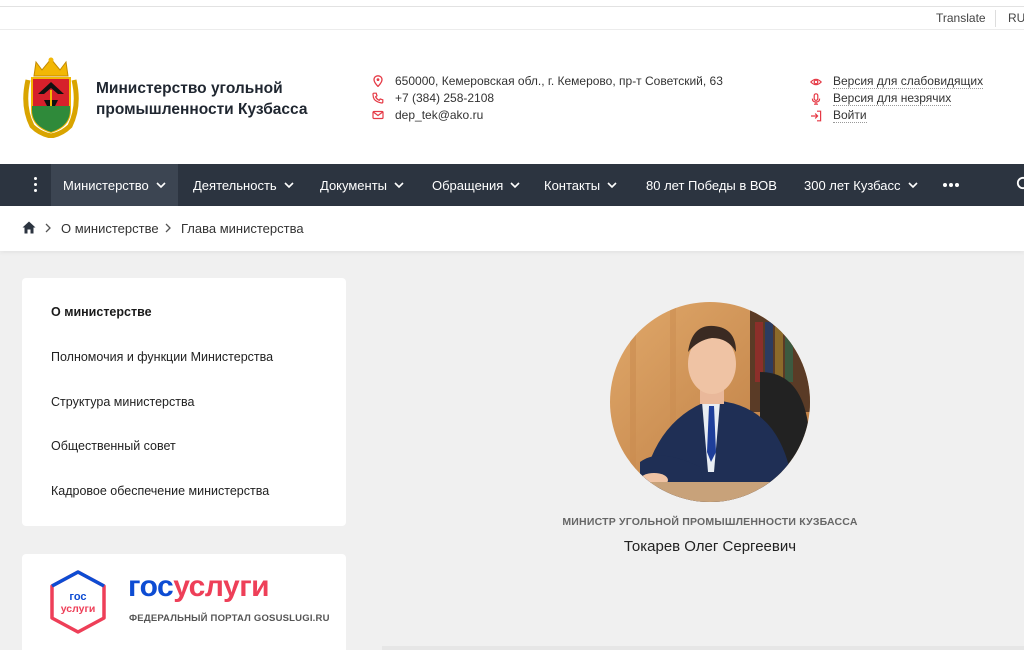 The image size is (1024, 650). Describe the element at coordinates (995, 18) in the screenshot. I see `utility-divider` at that location.